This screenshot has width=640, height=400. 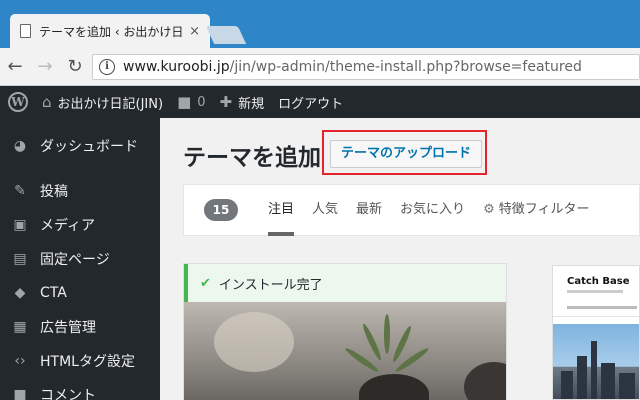 What do you see at coordinates (201, 102) in the screenshot?
I see `comments-count: 0` at bounding box center [201, 102].